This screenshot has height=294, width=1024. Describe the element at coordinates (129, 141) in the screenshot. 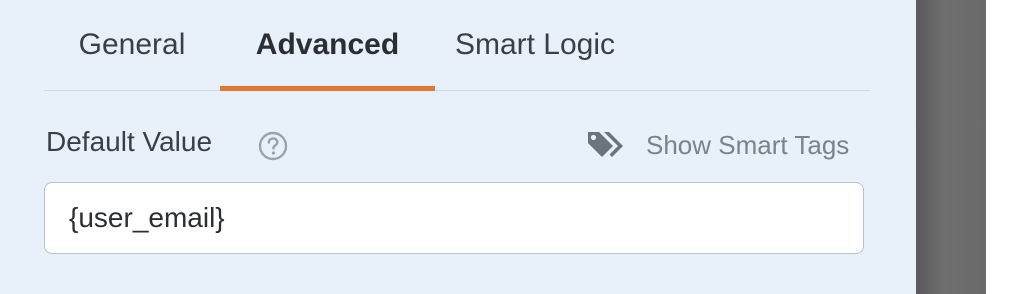

I see `default-value-label: Default Value` at that location.